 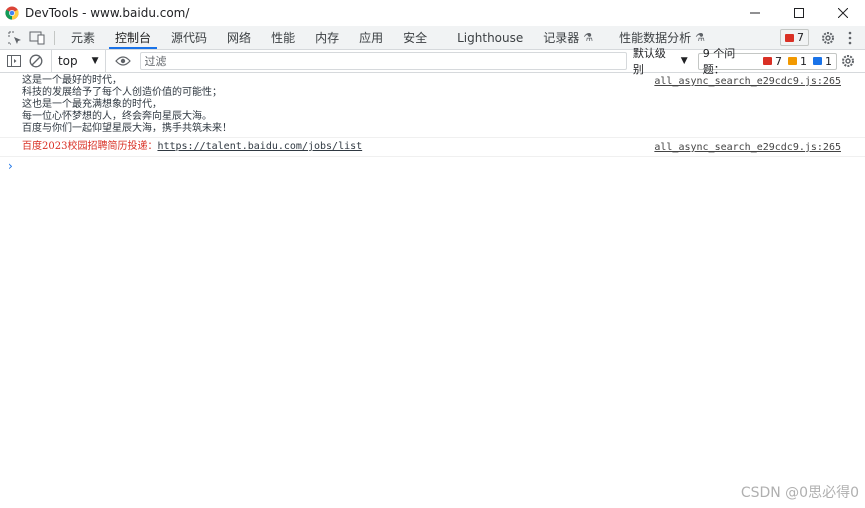 I want to click on console-settings-button, so click(x=848, y=61).